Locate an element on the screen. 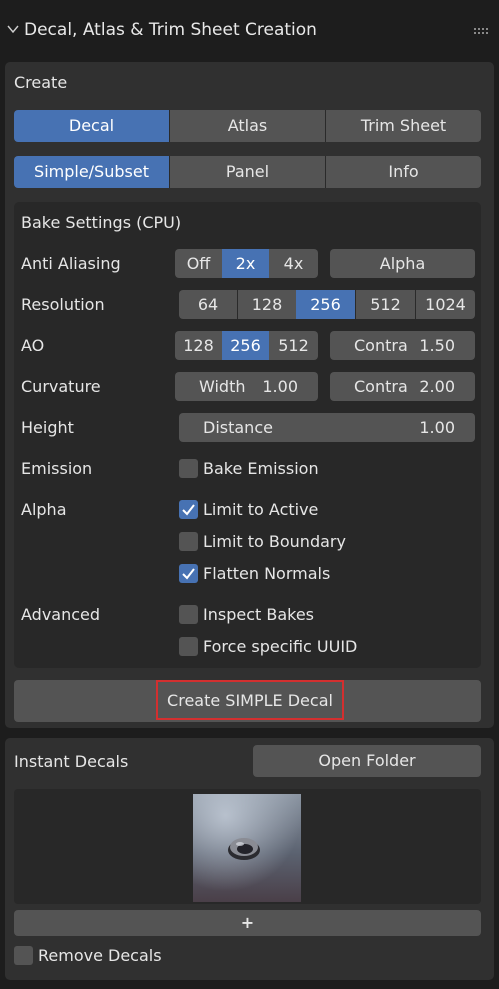 The image size is (499, 989). panel-title: Decal, Atlas & Trim Sheet Creation is located at coordinates (170, 30).